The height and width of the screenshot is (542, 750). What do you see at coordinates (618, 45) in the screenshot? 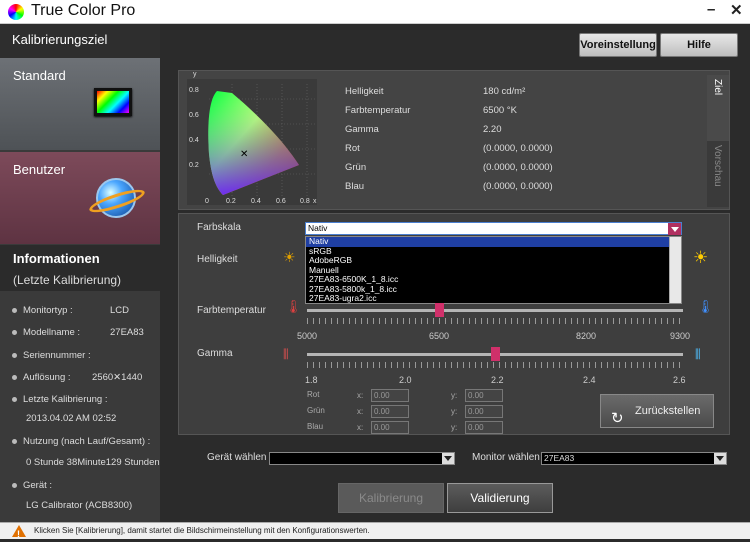
I see `preset-button: Voreinstellung` at bounding box center [618, 45].